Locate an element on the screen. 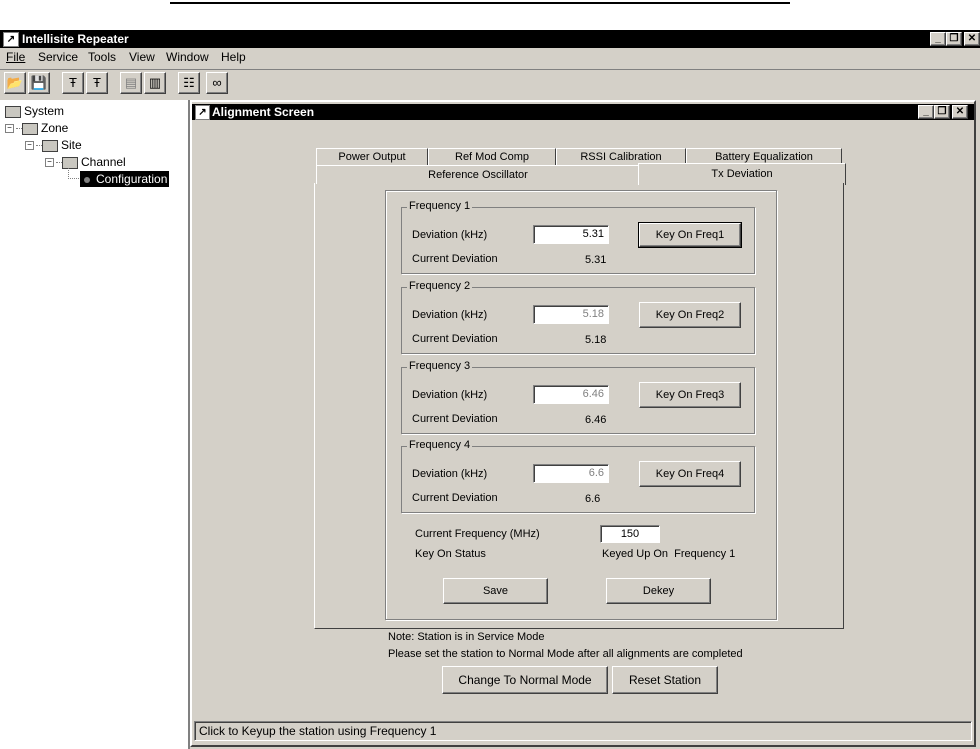  app-title: Intellisite Repeater is located at coordinates (75, 39).